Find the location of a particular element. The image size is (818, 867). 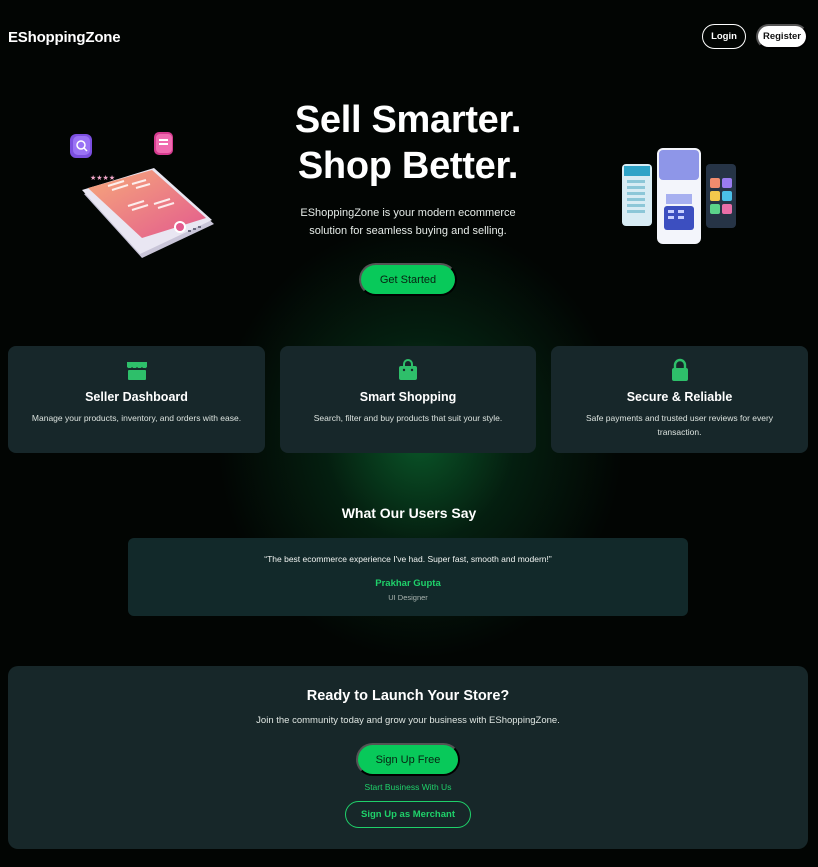

phone-illustration-left: ★★★★ is located at coordinates (147, 194).